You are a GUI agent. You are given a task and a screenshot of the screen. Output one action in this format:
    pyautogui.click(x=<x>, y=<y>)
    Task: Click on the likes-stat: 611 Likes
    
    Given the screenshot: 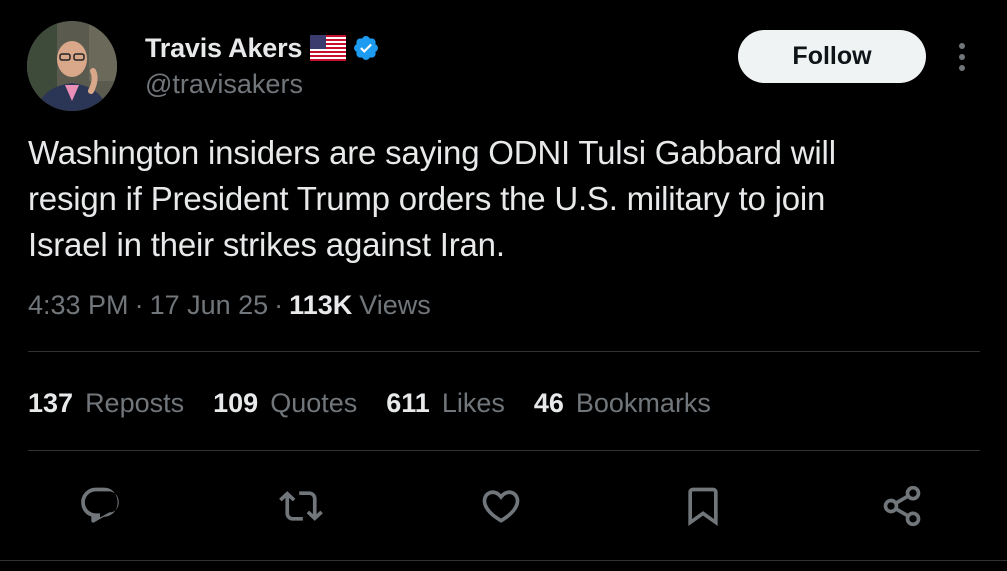 What is the action you would take?
    pyautogui.click(x=445, y=403)
    